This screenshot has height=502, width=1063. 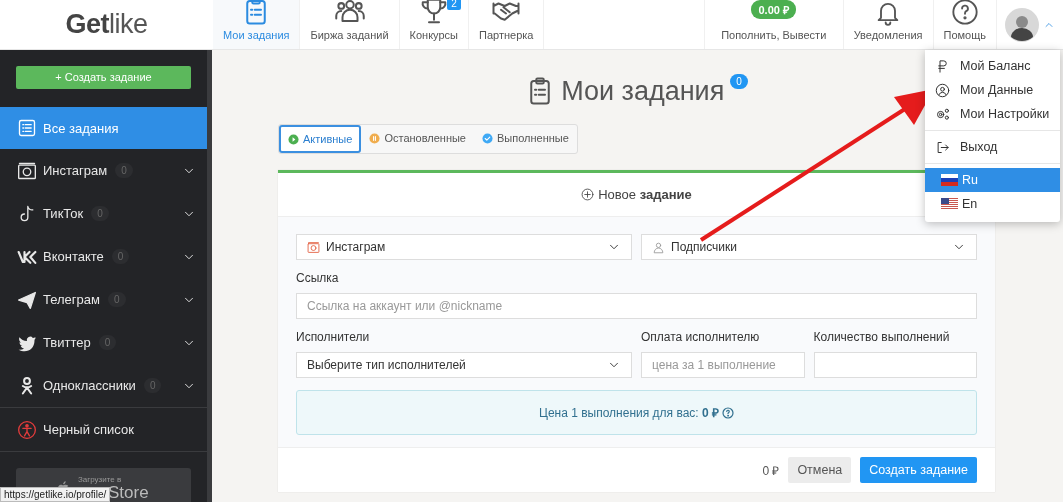 What do you see at coordinates (942, 114) in the screenshot?
I see `gears-icon` at bounding box center [942, 114].